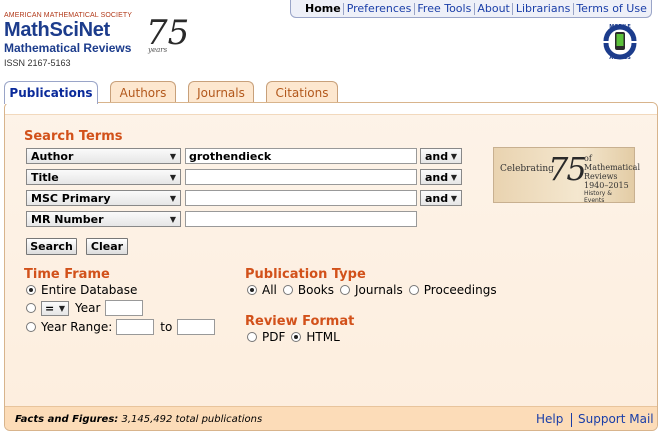 The height and width of the screenshot is (433, 666). What do you see at coordinates (543, 8) in the screenshot?
I see `nav-librarians: Librarians` at bounding box center [543, 8].